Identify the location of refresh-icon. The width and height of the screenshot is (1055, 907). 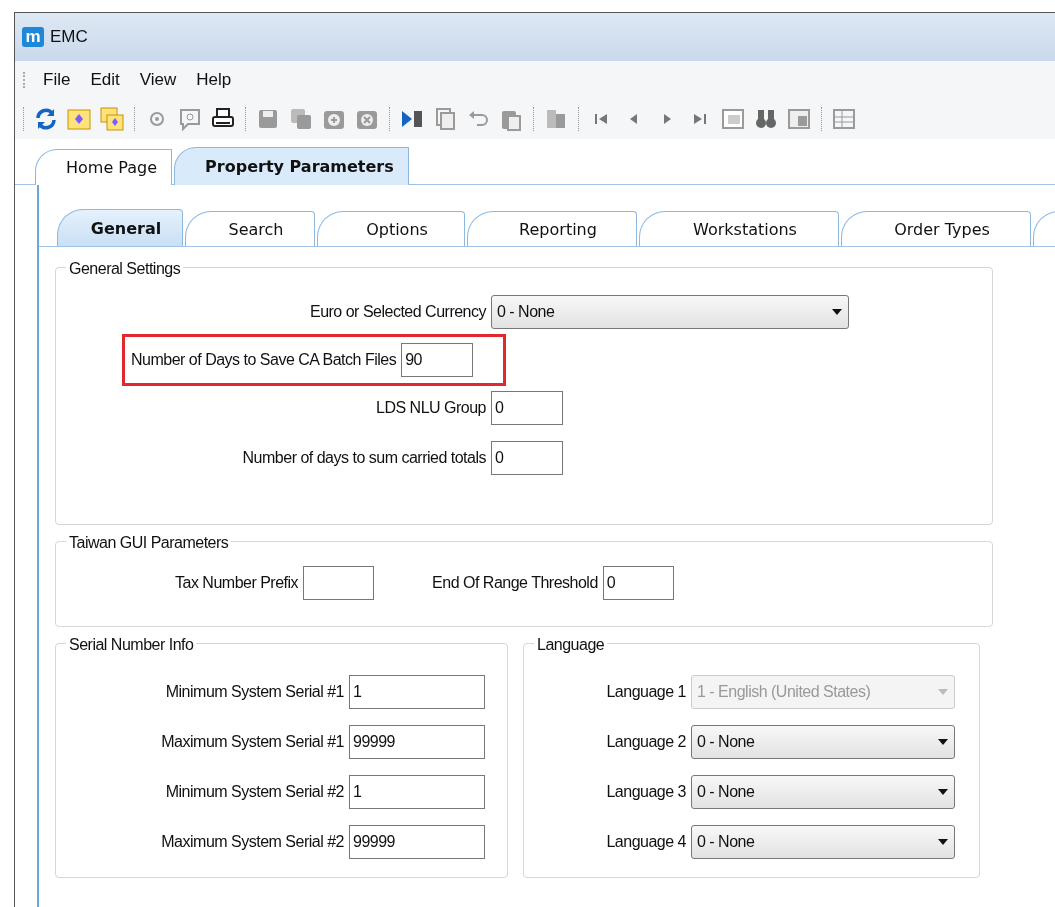
(46, 119).